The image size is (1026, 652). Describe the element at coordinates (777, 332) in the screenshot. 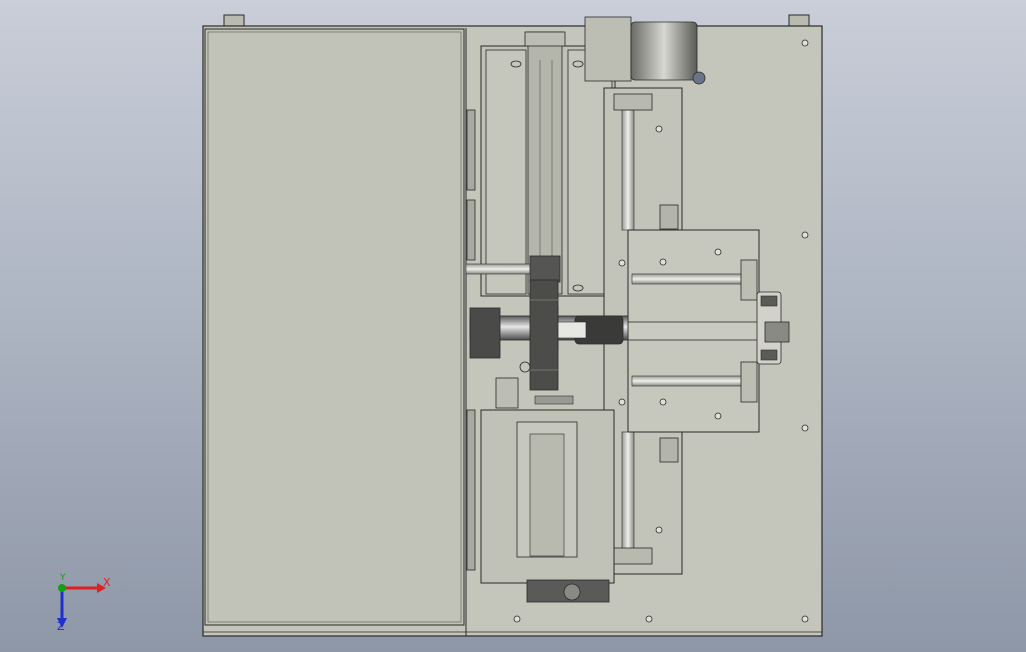

I see `cylinder-rod-end` at that location.